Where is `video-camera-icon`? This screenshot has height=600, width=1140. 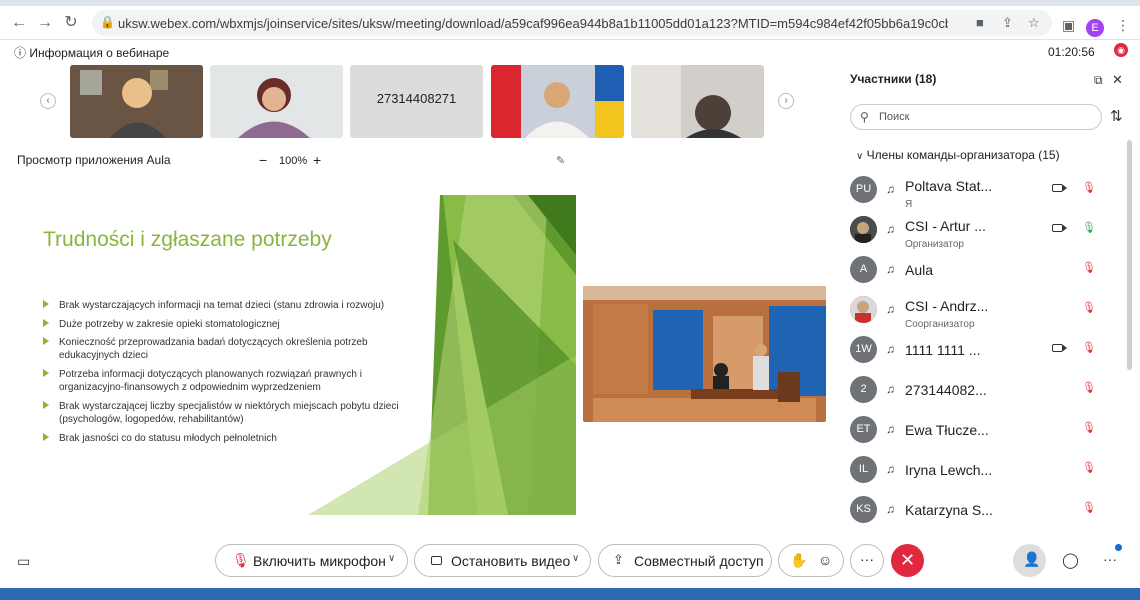
video-camera-icon is located at coordinates (436, 560).